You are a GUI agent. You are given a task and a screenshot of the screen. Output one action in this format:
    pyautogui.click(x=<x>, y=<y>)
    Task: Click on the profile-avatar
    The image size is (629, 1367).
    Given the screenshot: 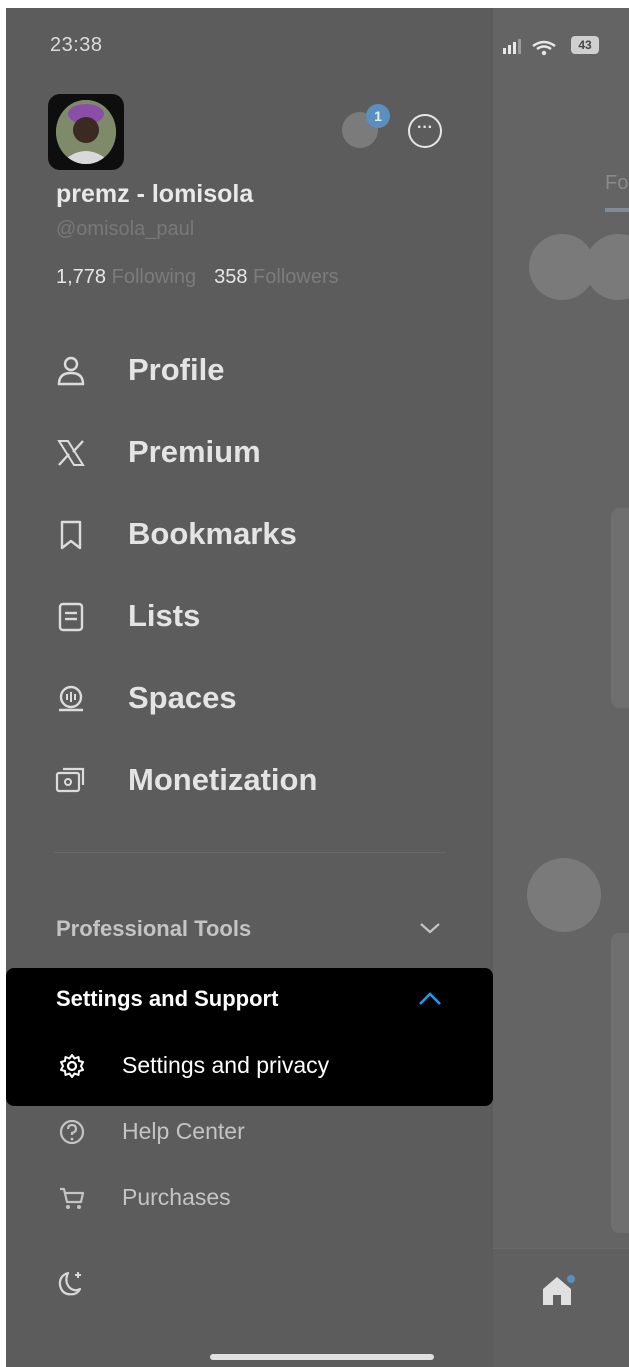 What is the action you would take?
    pyautogui.click(x=86, y=132)
    